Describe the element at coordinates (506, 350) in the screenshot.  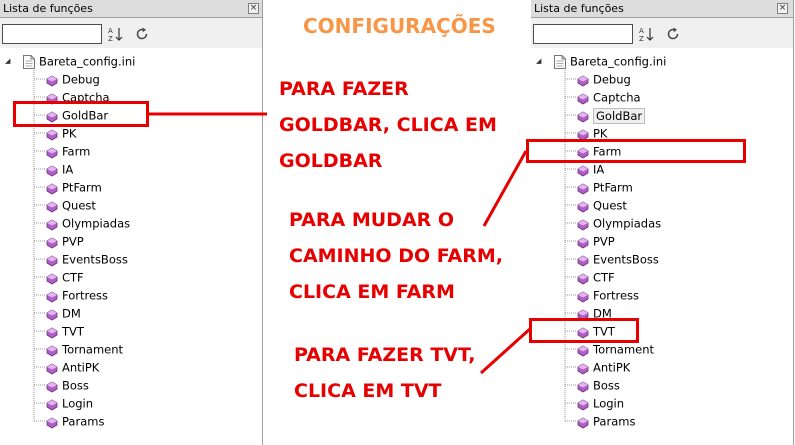
I see `arrow-line-tvt` at that location.